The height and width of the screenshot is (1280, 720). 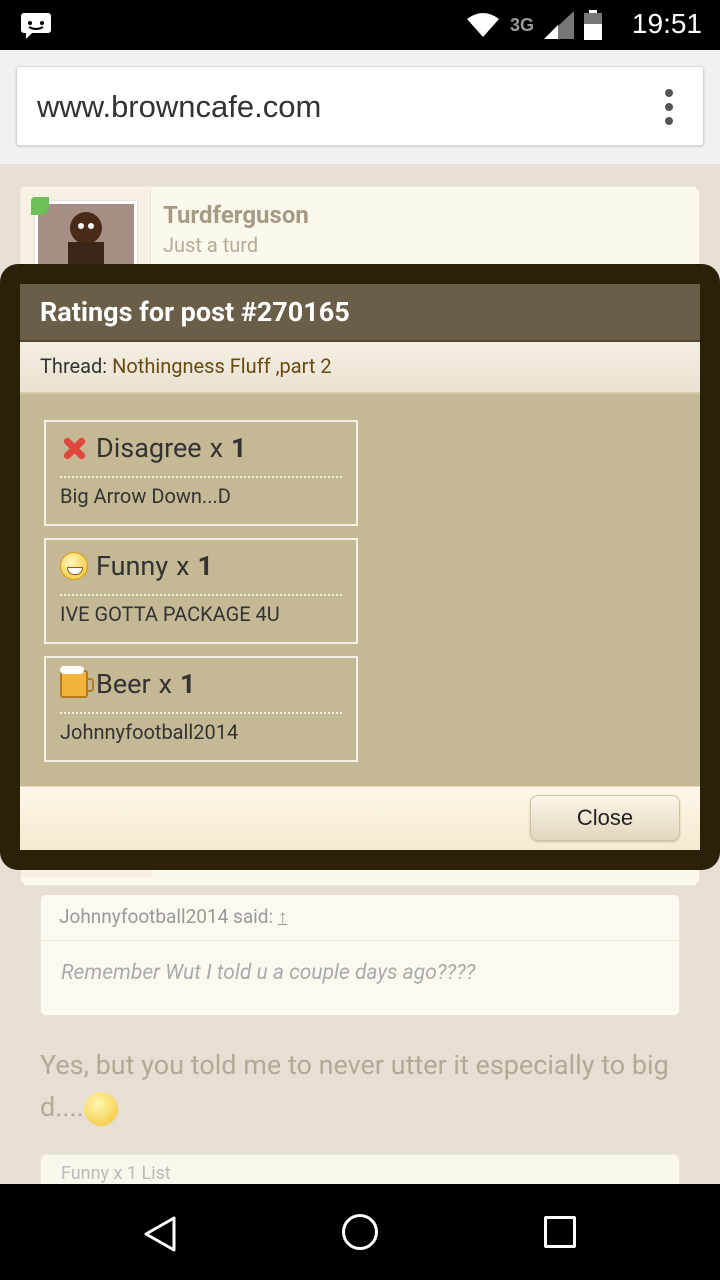 I want to click on rating-header: Beer x 1, so click(x=128, y=683).